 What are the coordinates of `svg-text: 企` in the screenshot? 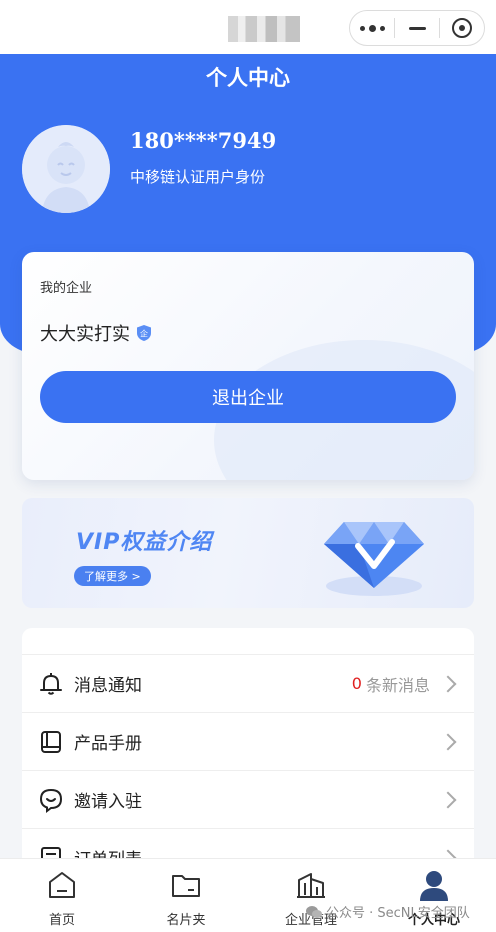 It's located at (144, 334).